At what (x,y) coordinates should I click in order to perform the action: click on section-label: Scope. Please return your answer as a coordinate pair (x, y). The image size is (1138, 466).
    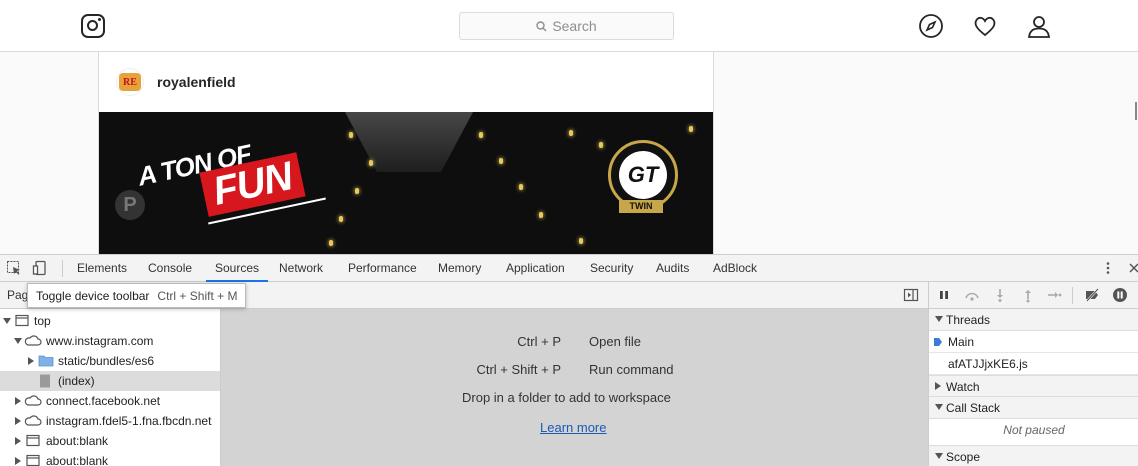
    Looking at the image, I should click on (963, 457).